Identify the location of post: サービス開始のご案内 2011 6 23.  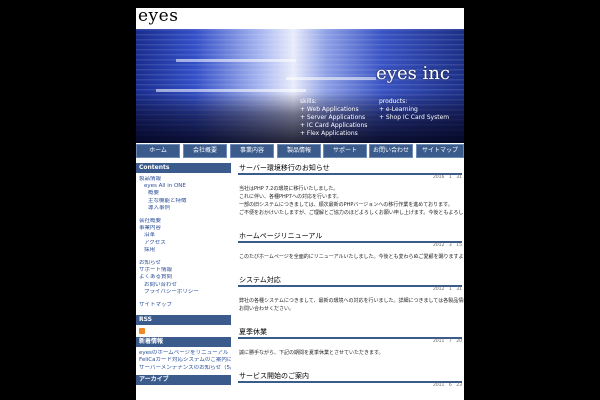
(351, 380).